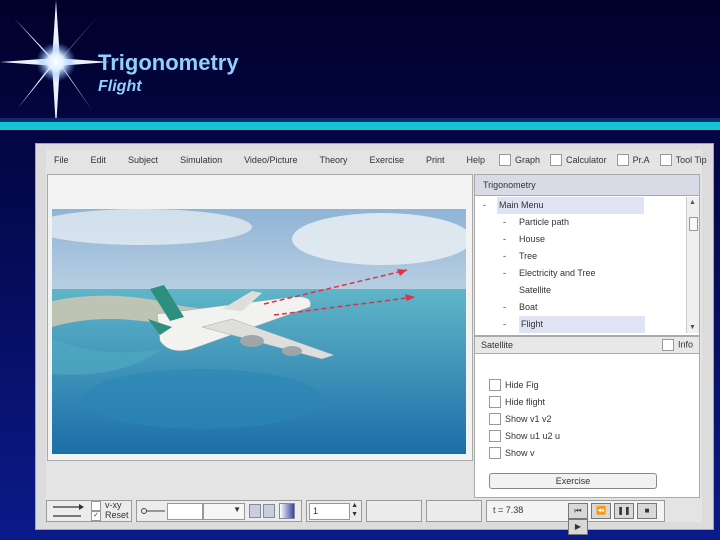 The width and height of the screenshot is (720, 540). I want to click on pra-toggle: Pr.A, so click(633, 160).